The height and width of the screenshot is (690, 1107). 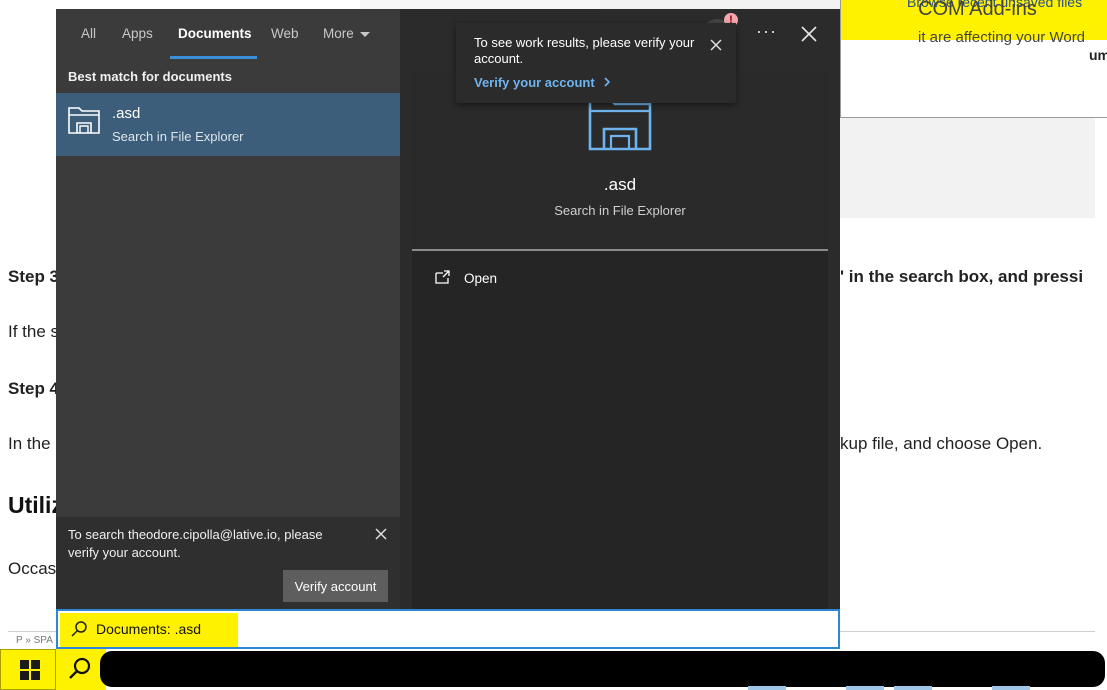 What do you see at coordinates (213, 57) in the screenshot?
I see `active-tab-indicator` at bounding box center [213, 57].